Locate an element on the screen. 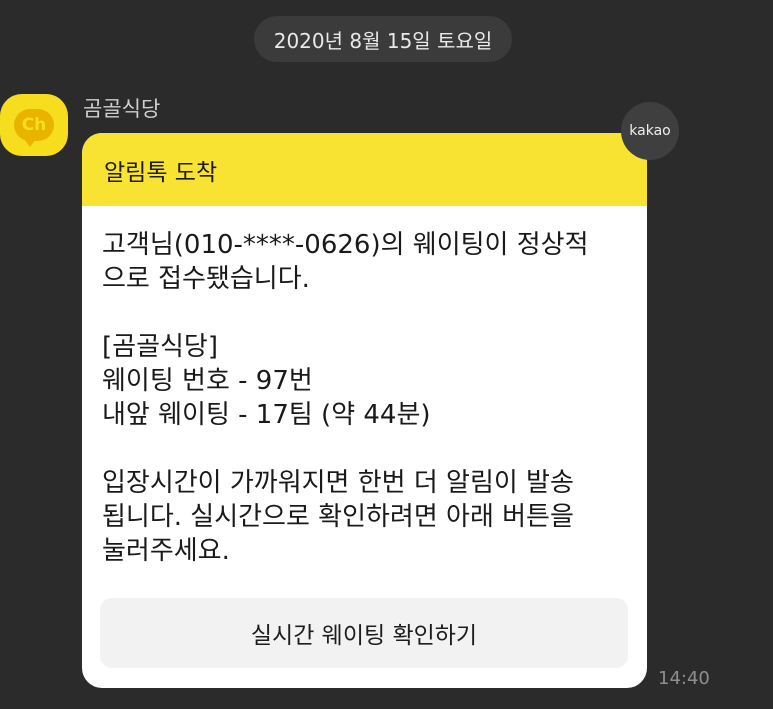 The height and width of the screenshot is (709, 773). date-divider: 2020년 8월 15일 토요일 is located at coordinates (383, 39).